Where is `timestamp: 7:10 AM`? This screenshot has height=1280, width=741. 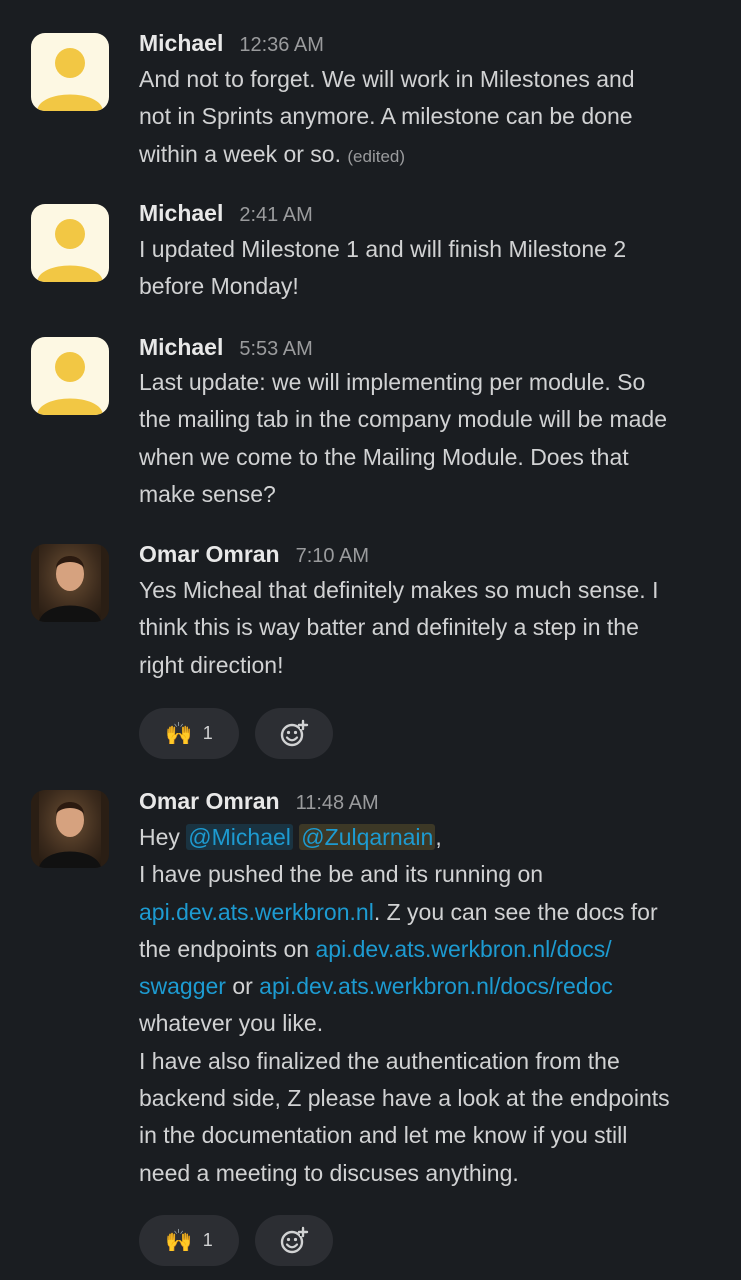
timestamp: 7:10 AM is located at coordinates (332, 556).